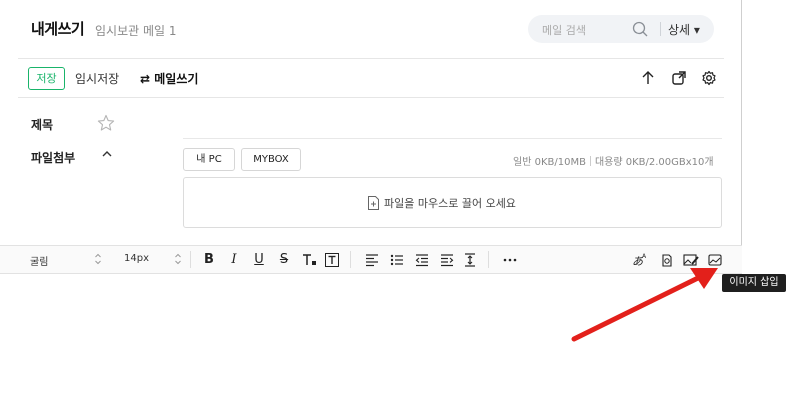 The height and width of the screenshot is (416, 800). Describe the element at coordinates (590, 161) in the screenshot. I see `quota-divider` at that location.